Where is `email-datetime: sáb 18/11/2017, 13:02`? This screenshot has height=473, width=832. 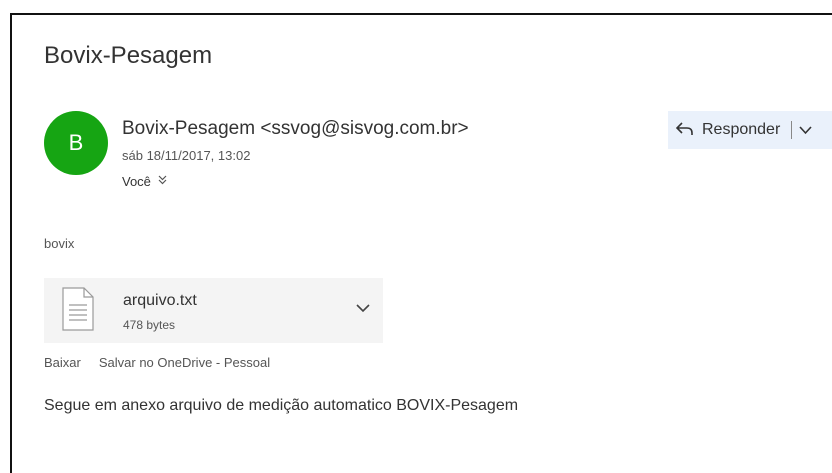
email-datetime: sáb 18/11/2017, 13:02 is located at coordinates (186, 155).